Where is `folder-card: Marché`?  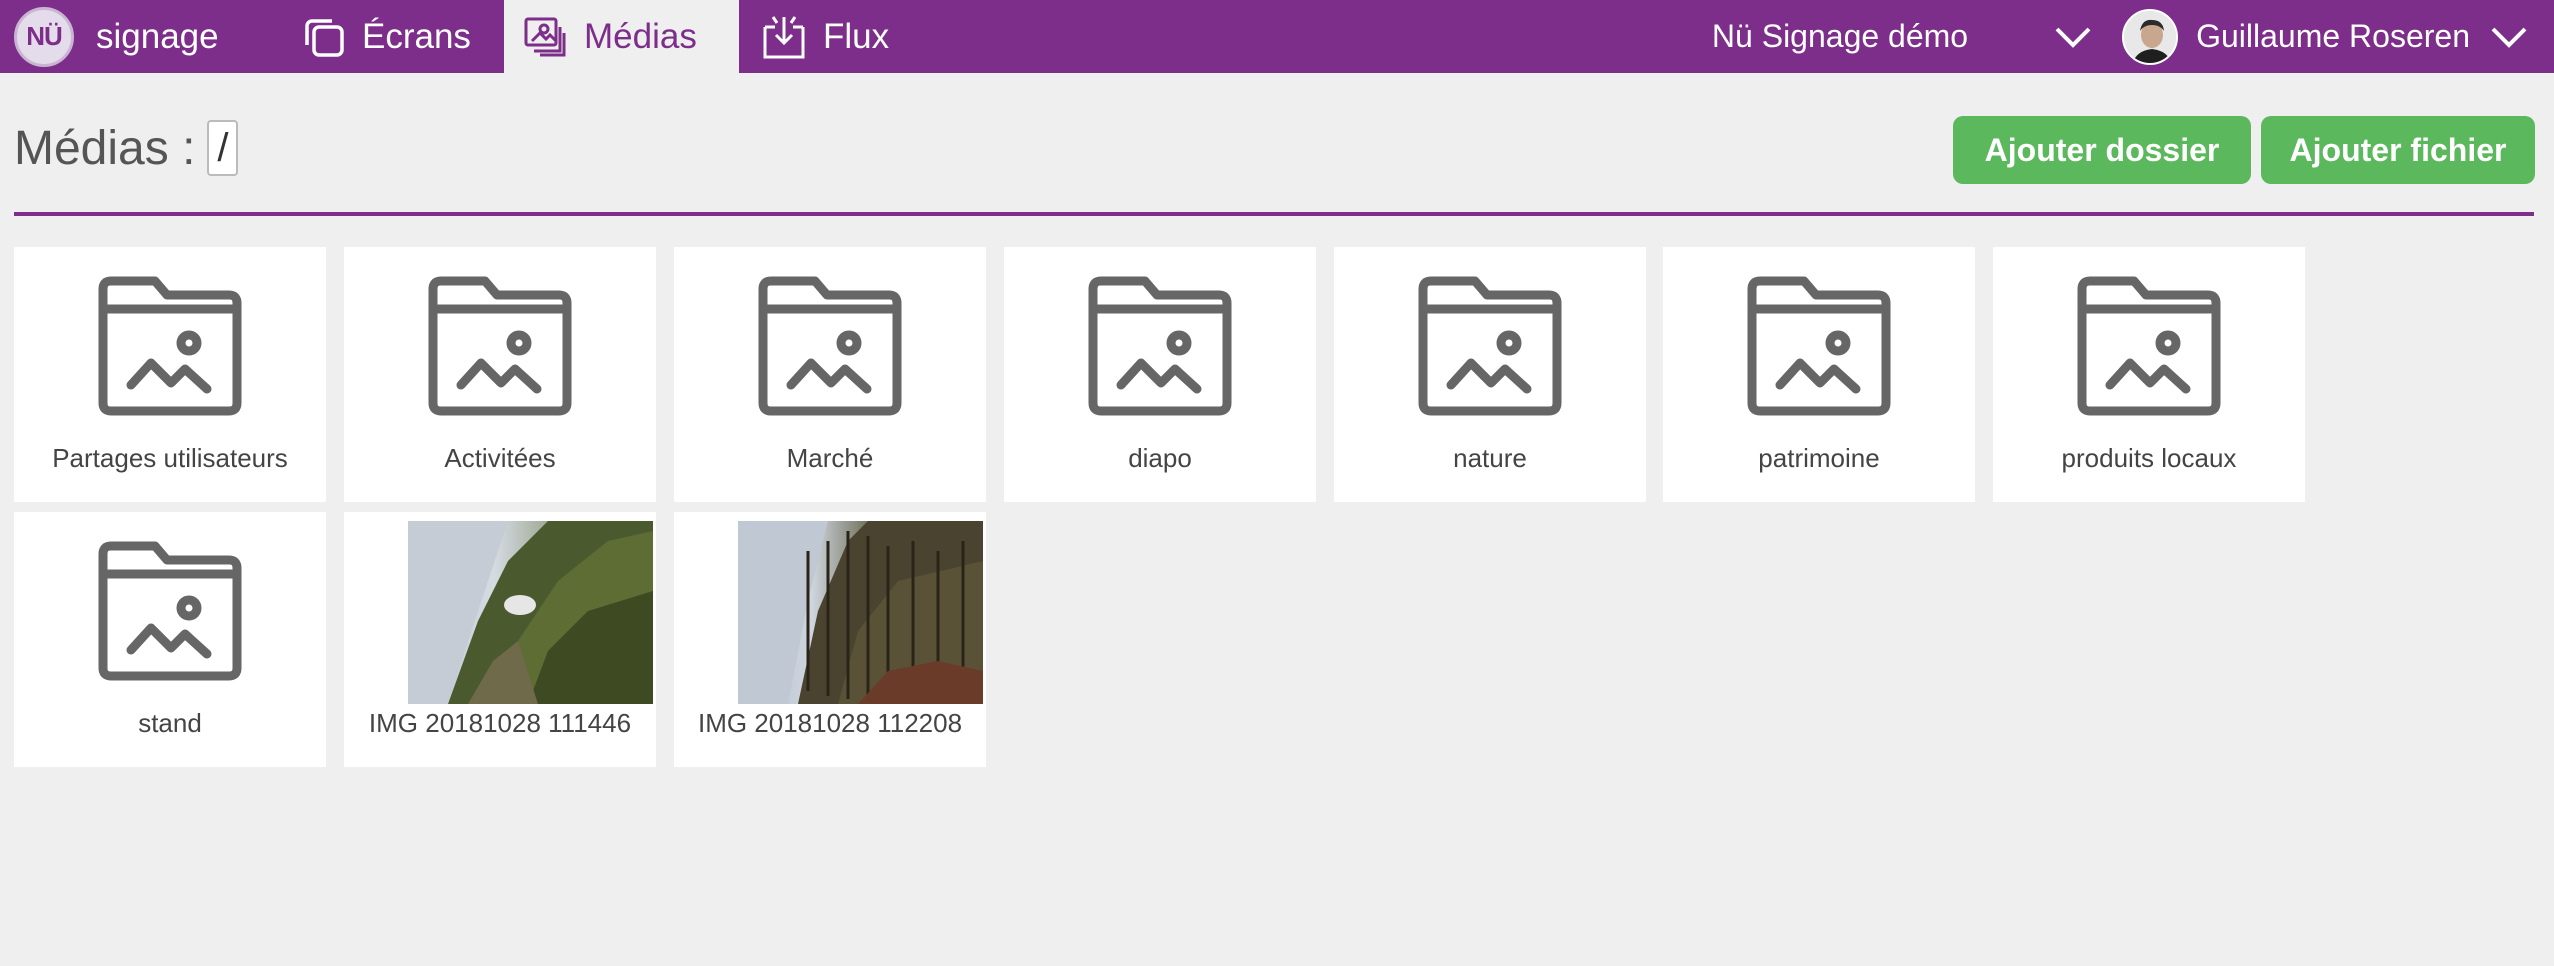 folder-card: Marché is located at coordinates (830, 374).